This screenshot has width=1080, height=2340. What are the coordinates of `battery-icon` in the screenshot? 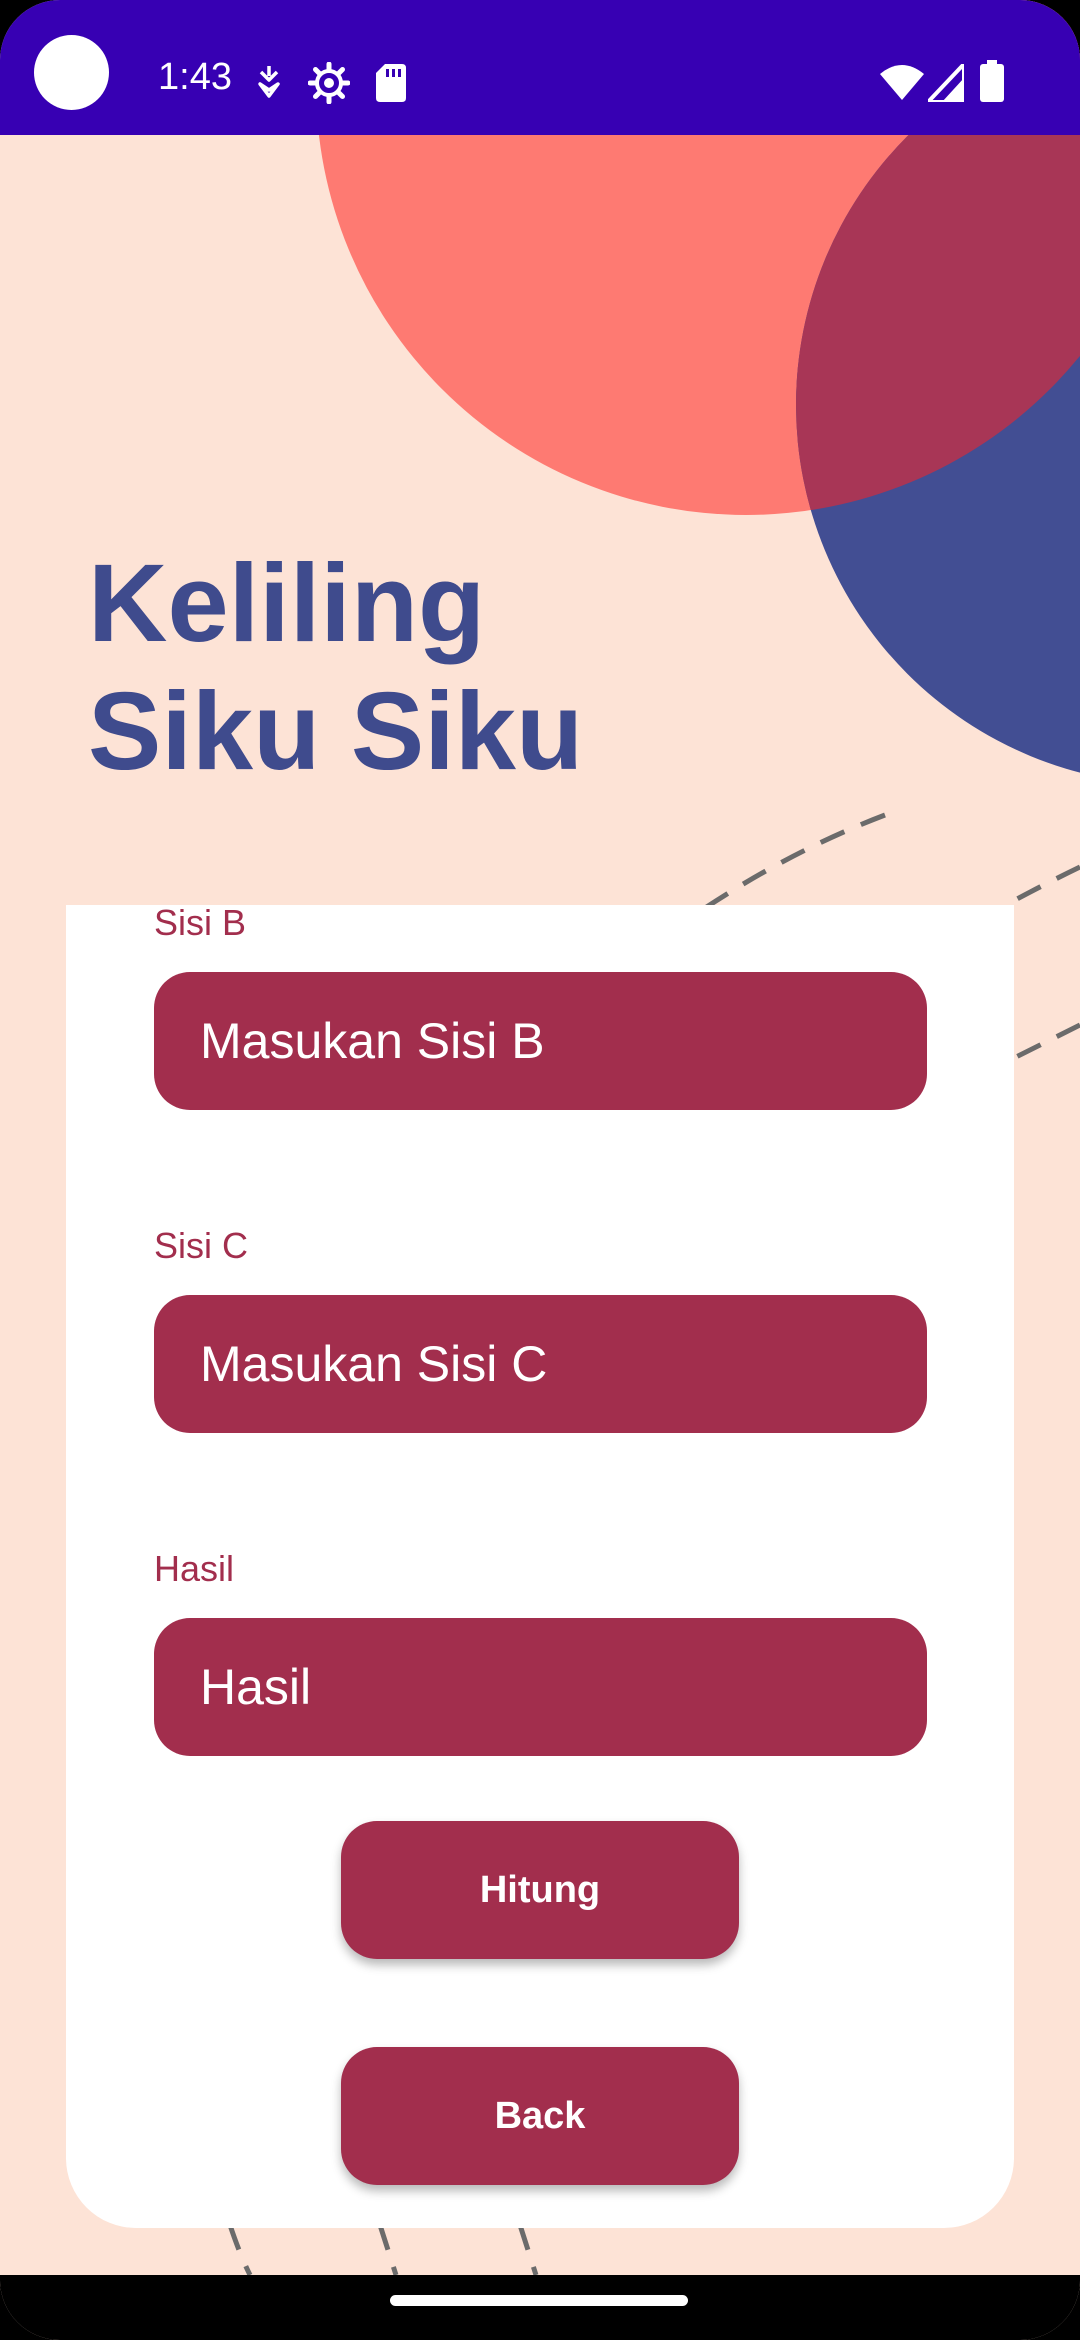 It's located at (992, 81).